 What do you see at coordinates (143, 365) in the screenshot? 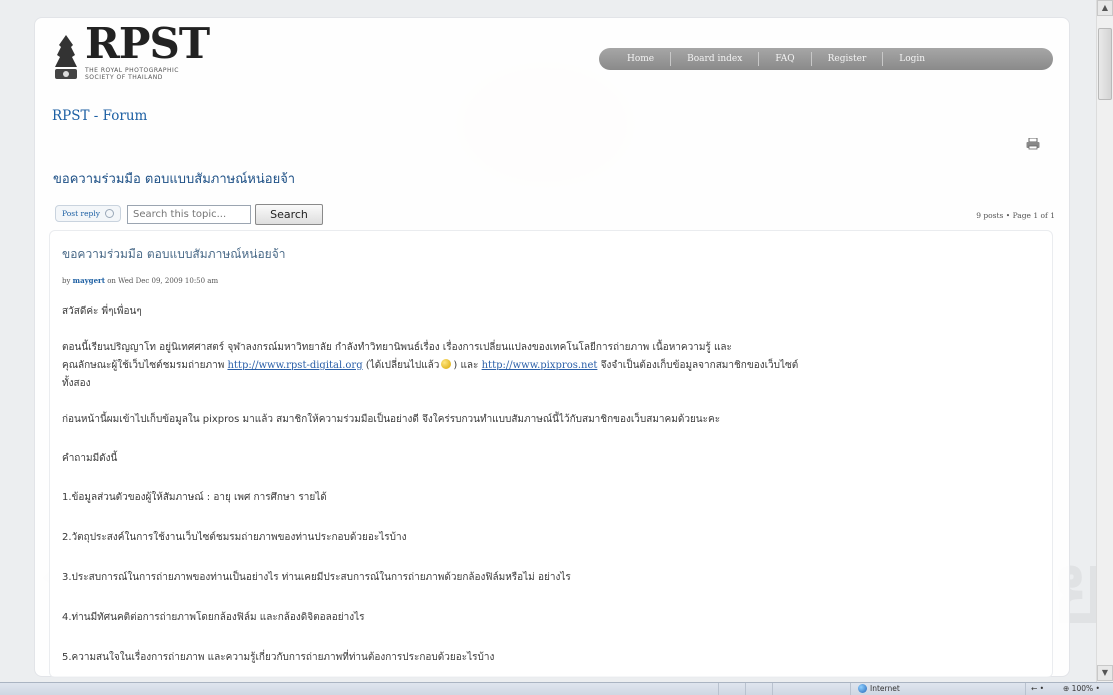
I see `post-p1-text-b: คุณลักษณะผู้ใช้เว็บไซต์ชมรมถ่ายภาพ` at bounding box center [143, 365].